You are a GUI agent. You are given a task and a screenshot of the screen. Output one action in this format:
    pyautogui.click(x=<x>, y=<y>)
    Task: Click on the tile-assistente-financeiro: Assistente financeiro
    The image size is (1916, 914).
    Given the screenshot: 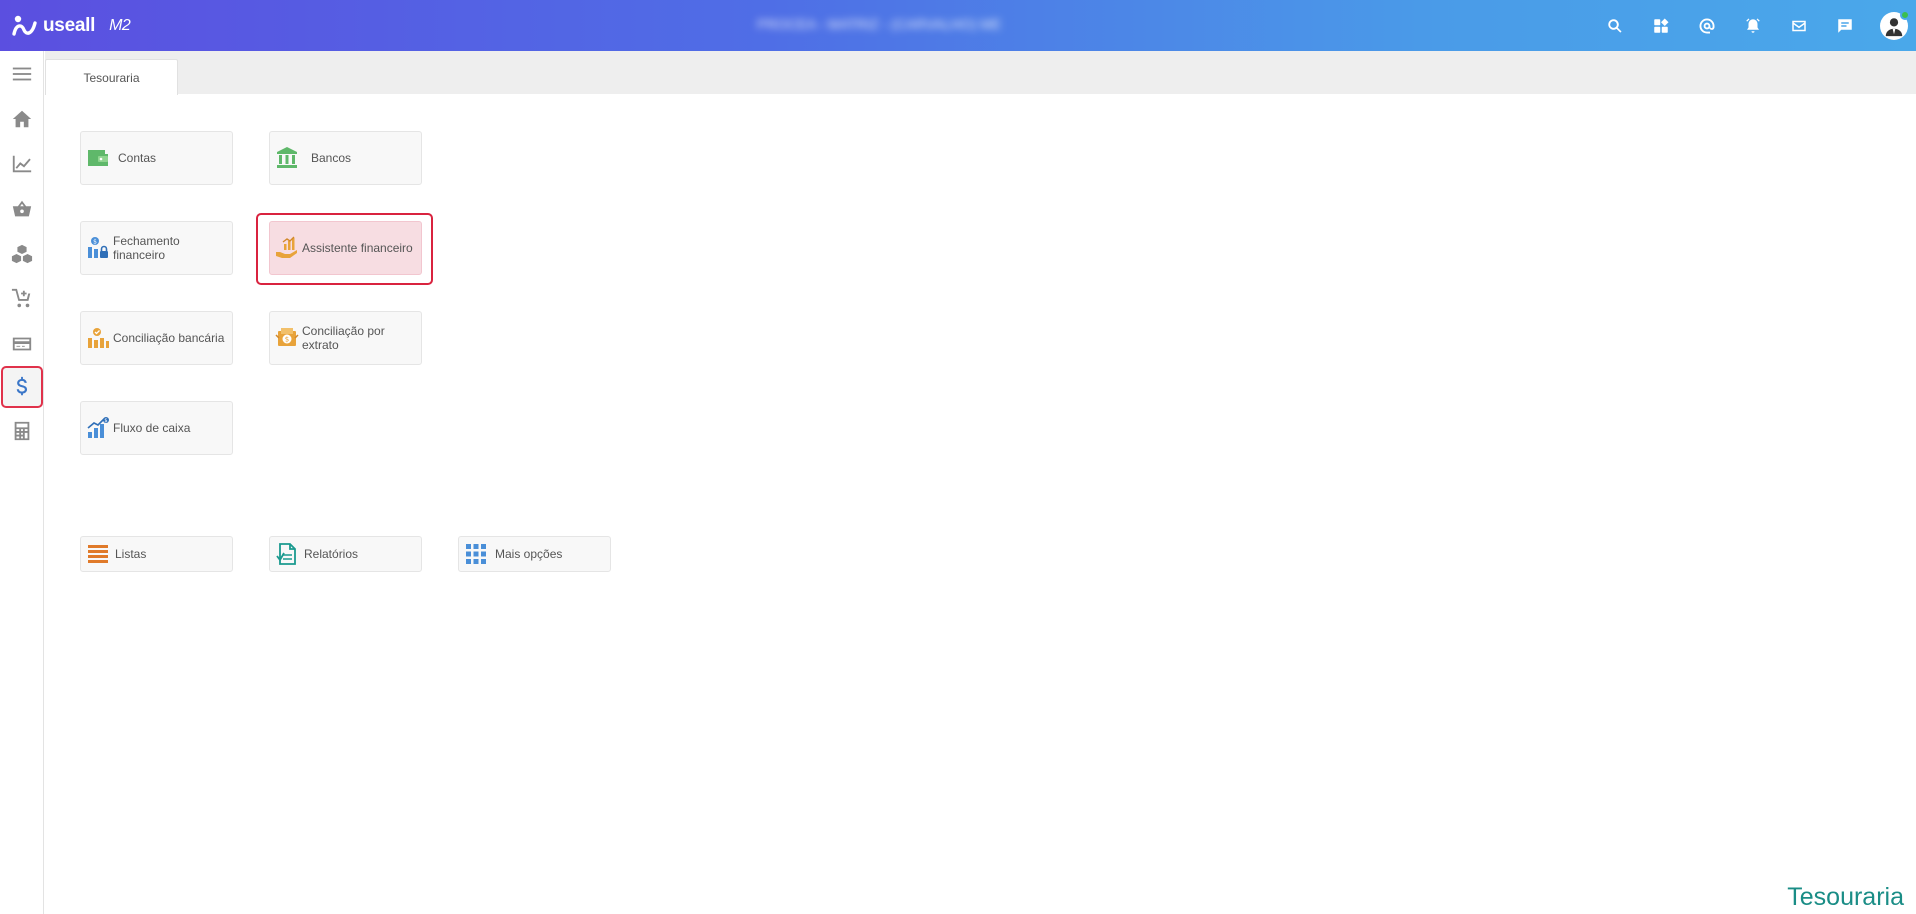 What is the action you would take?
    pyautogui.click(x=345, y=248)
    